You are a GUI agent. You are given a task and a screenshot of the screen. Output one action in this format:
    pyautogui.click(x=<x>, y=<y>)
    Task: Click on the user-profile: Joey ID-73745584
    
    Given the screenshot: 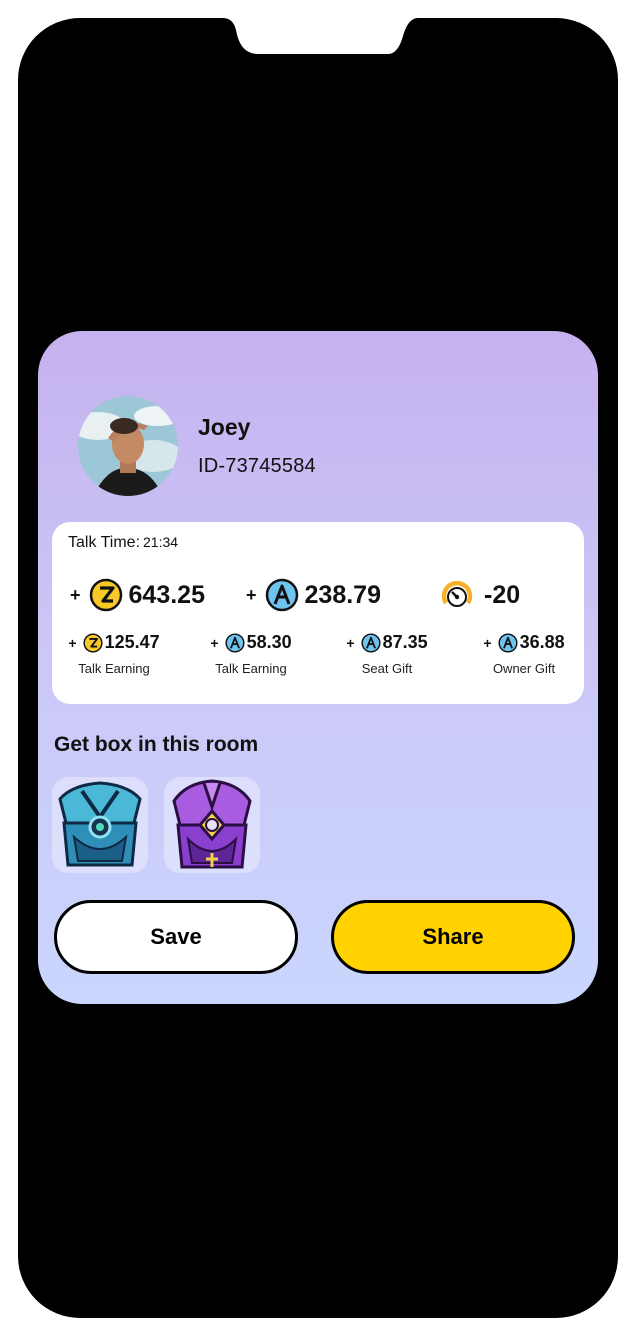 What is the action you would take?
    pyautogui.click(x=197, y=446)
    